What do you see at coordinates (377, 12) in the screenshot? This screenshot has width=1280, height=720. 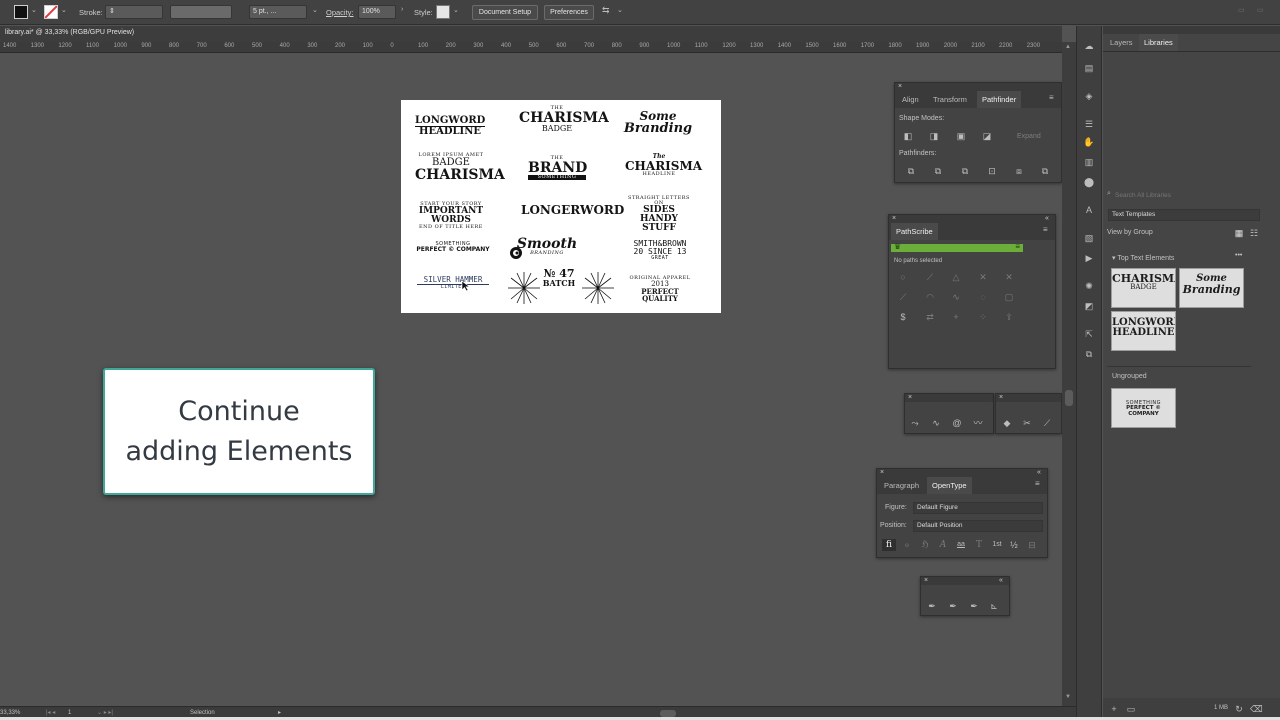 I see `opacity-field: 100%` at bounding box center [377, 12].